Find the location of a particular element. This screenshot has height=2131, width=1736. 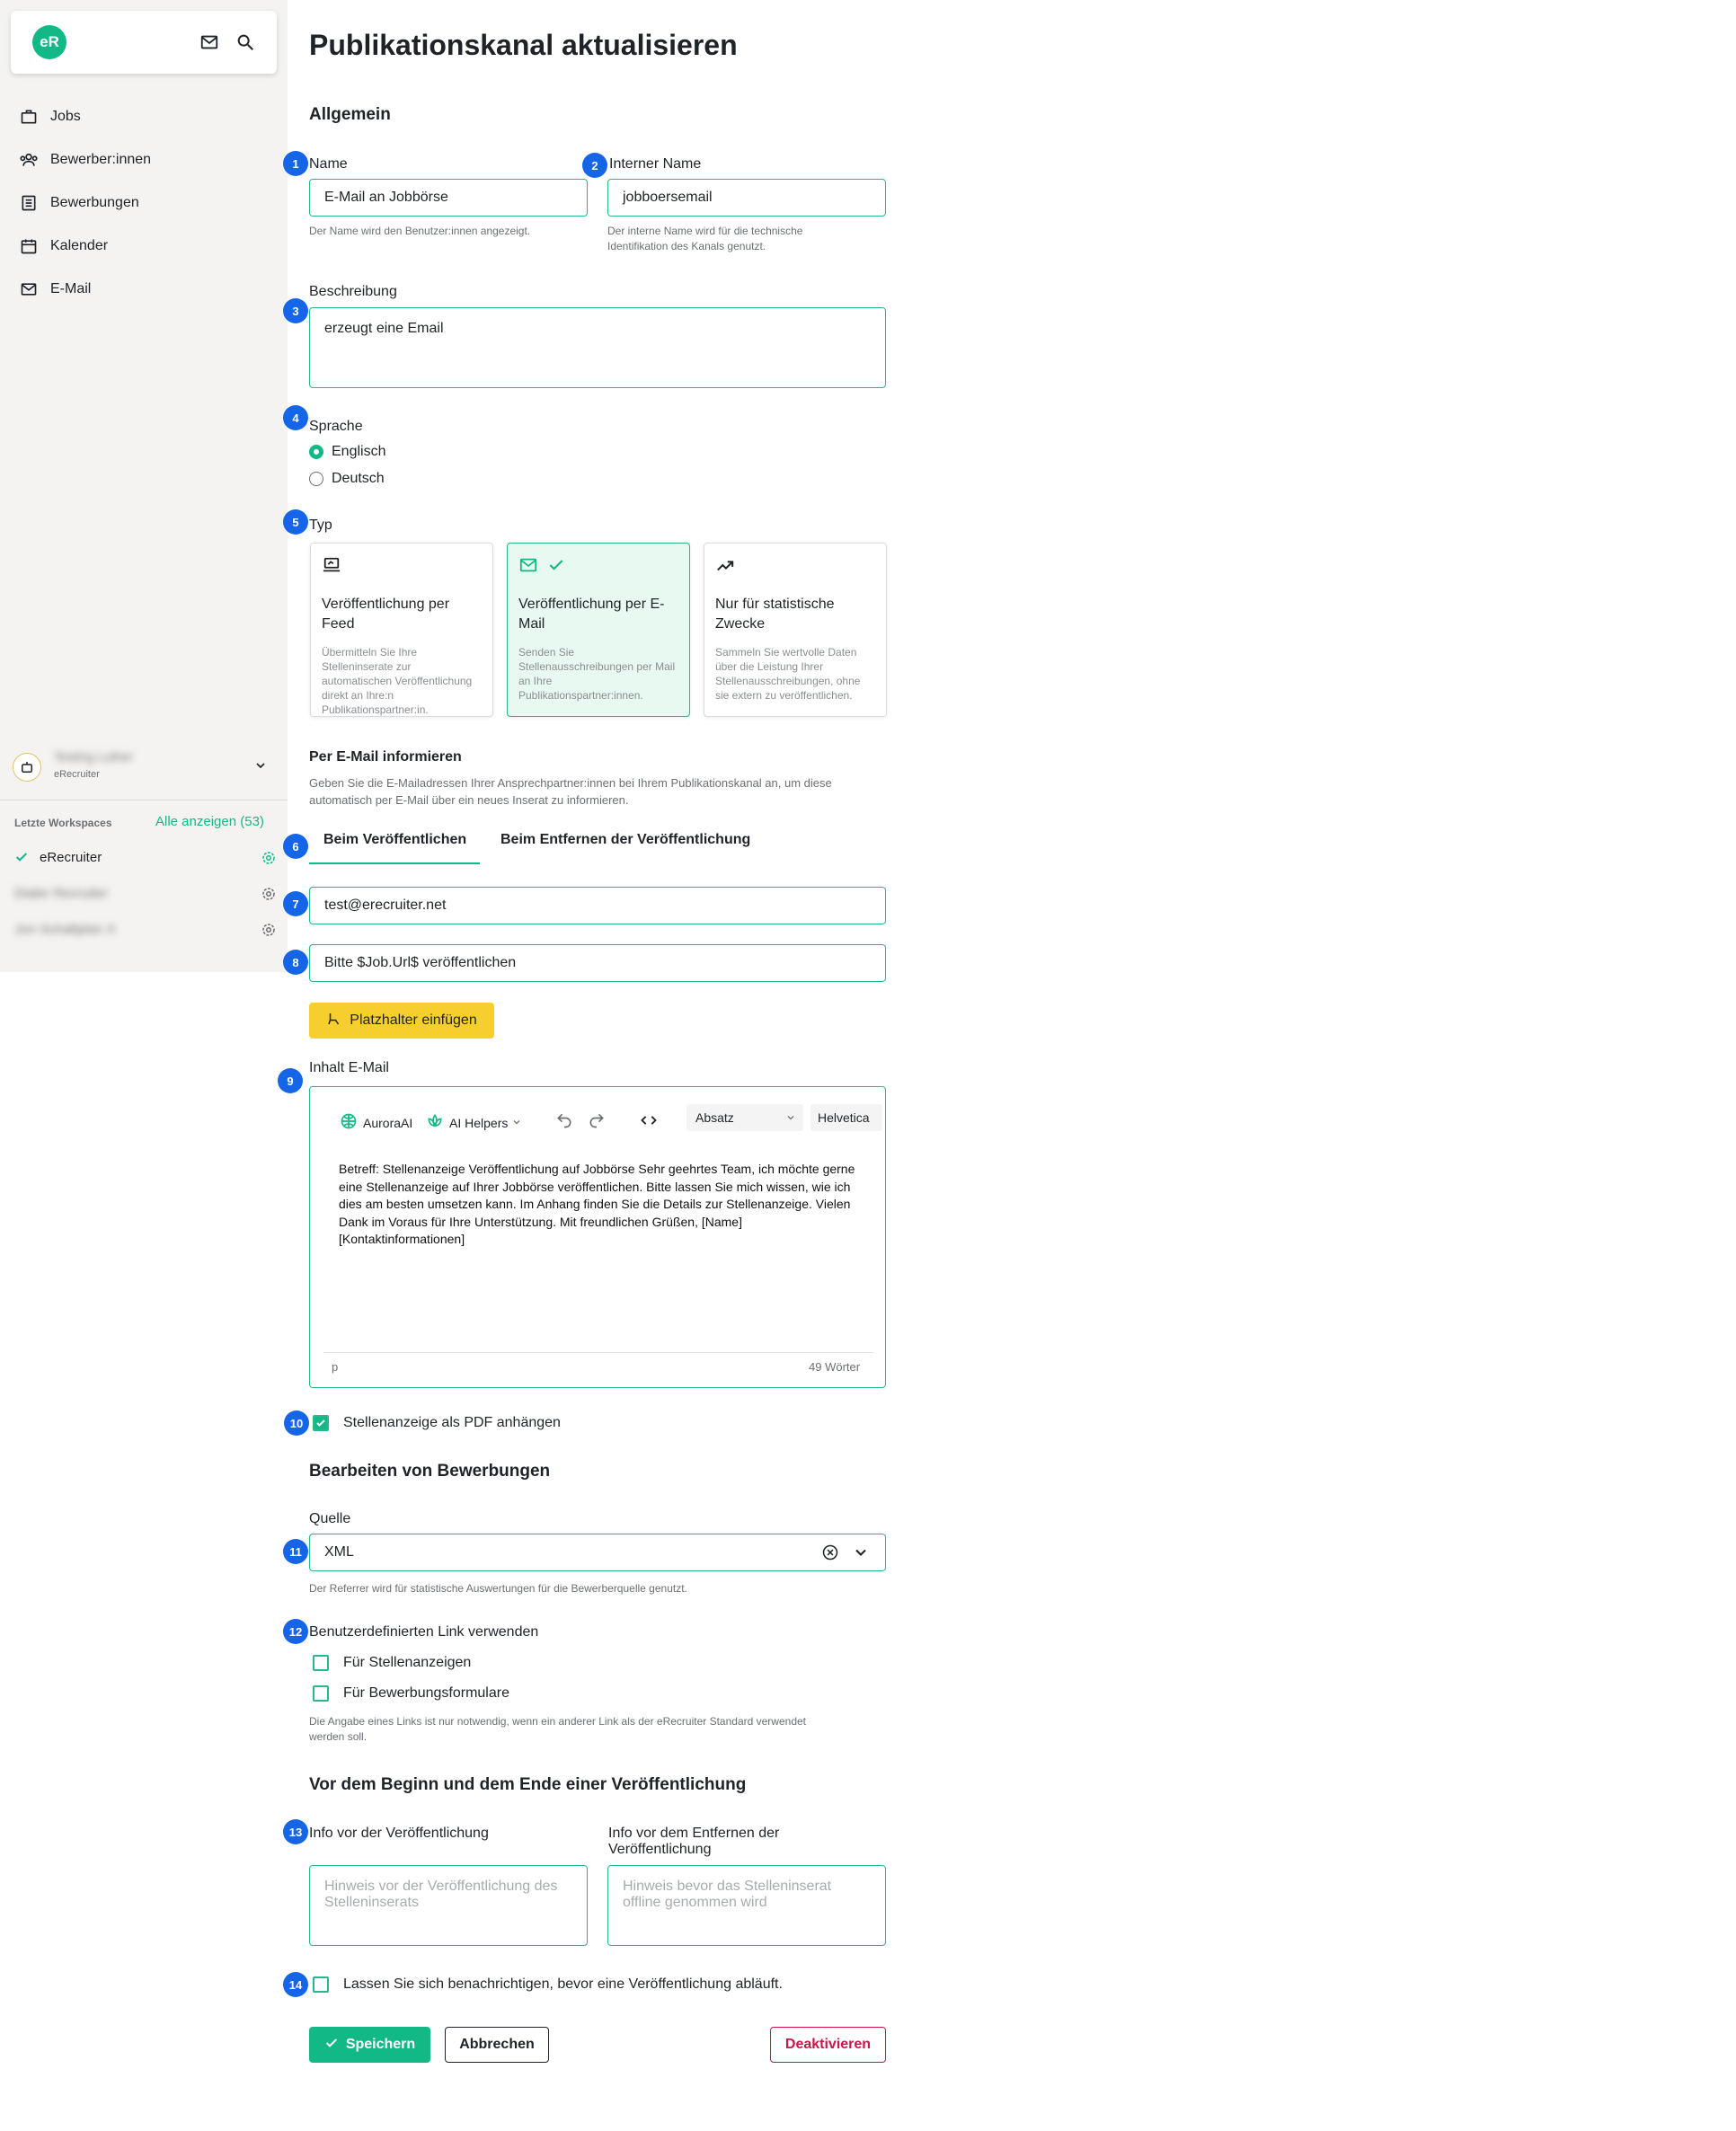

save-label: Speichern is located at coordinates (380, 2044).